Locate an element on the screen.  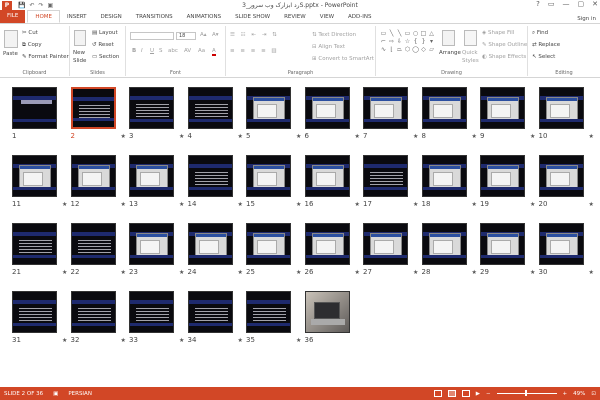
sign-in-link: Sign in is located at coordinates (586, 19).